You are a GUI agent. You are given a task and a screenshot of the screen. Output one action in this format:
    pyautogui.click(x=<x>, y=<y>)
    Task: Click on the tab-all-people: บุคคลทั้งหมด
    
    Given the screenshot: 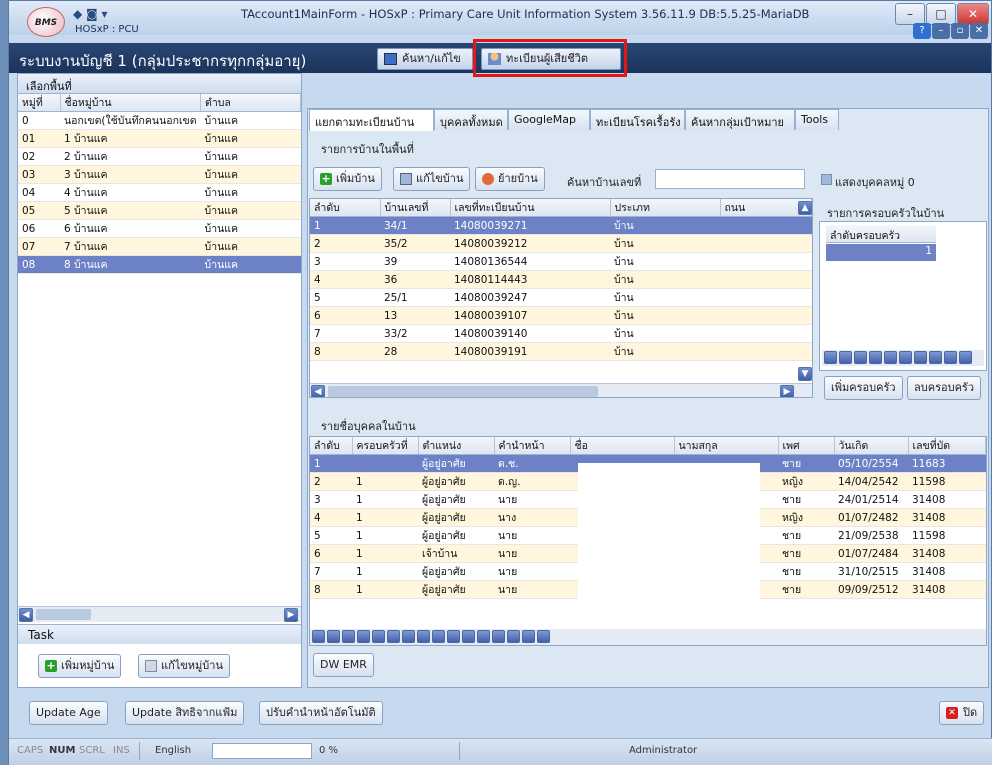 What is the action you would take?
    pyautogui.click(x=471, y=119)
    